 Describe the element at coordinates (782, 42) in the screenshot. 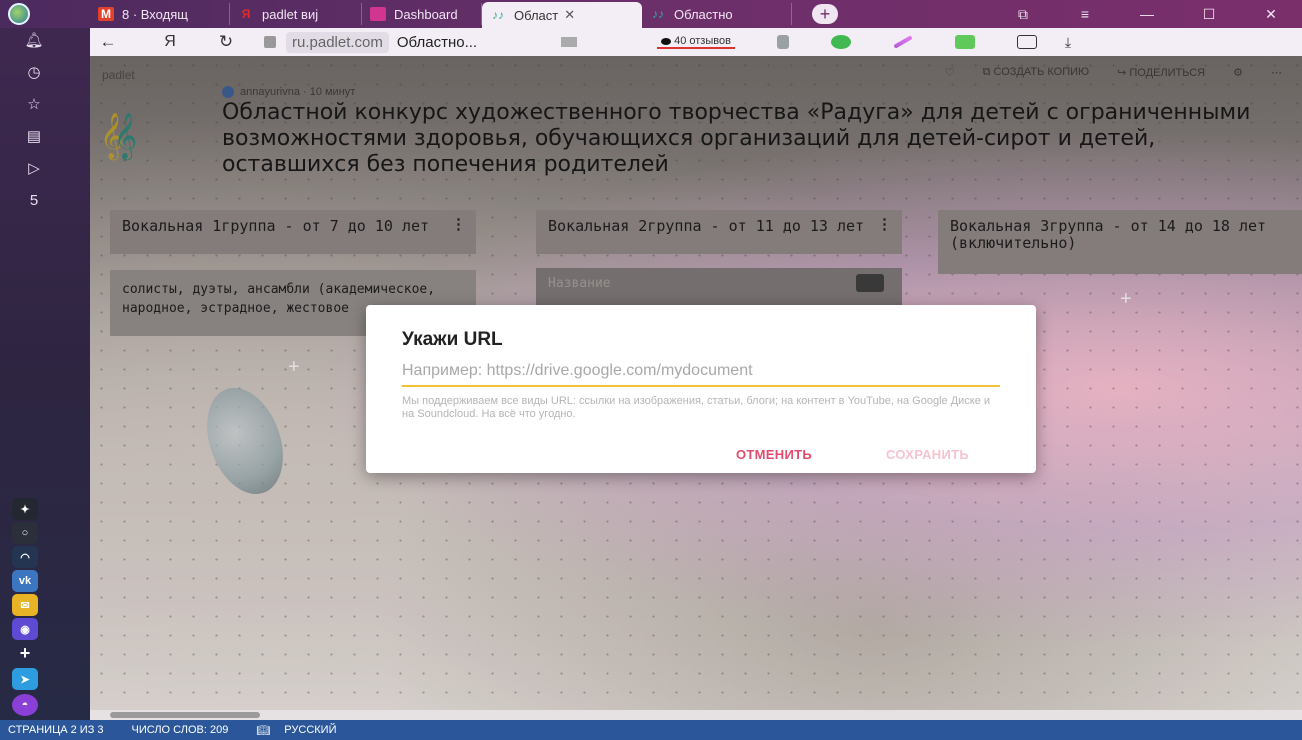

I see `bookmark-icon` at that location.